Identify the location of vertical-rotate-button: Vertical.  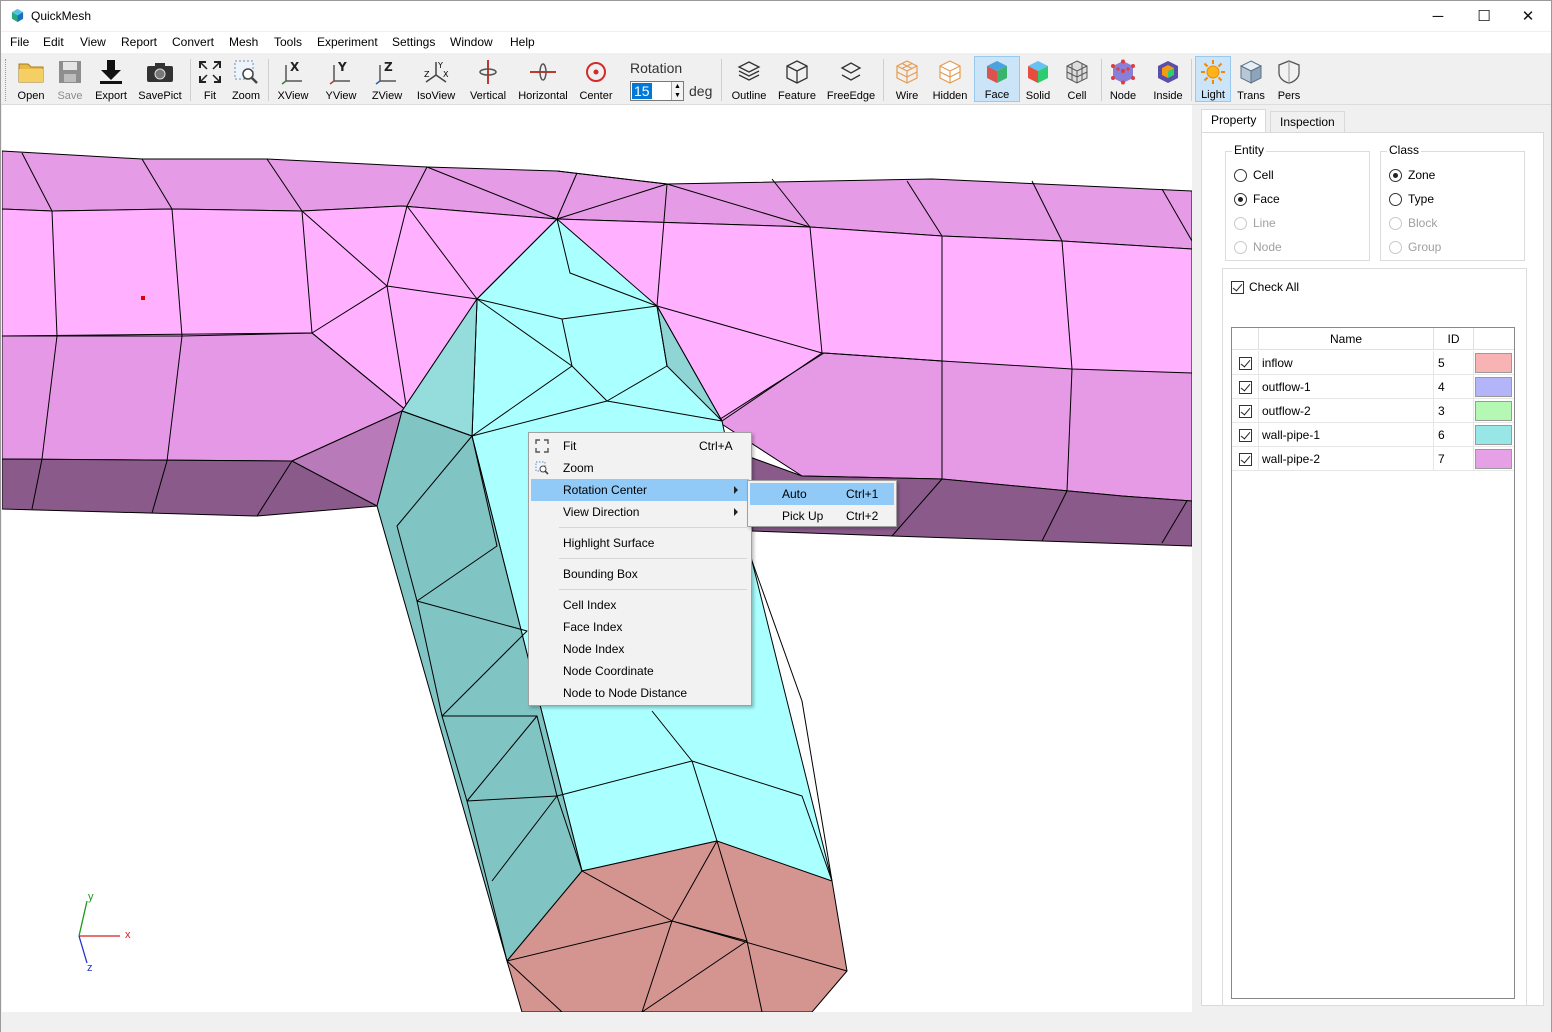
(488, 79).